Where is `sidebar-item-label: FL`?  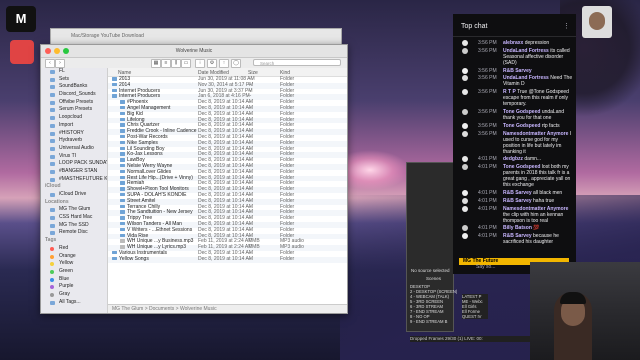
sidebar-item-label: FL is located at coordinates (62, 71).